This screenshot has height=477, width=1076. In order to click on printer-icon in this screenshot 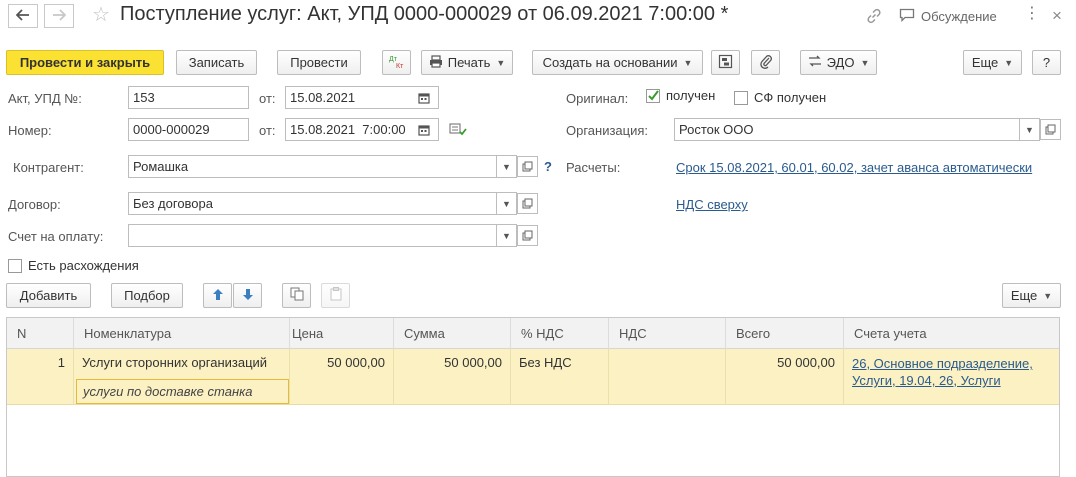, I will do `click(436, 62)`.